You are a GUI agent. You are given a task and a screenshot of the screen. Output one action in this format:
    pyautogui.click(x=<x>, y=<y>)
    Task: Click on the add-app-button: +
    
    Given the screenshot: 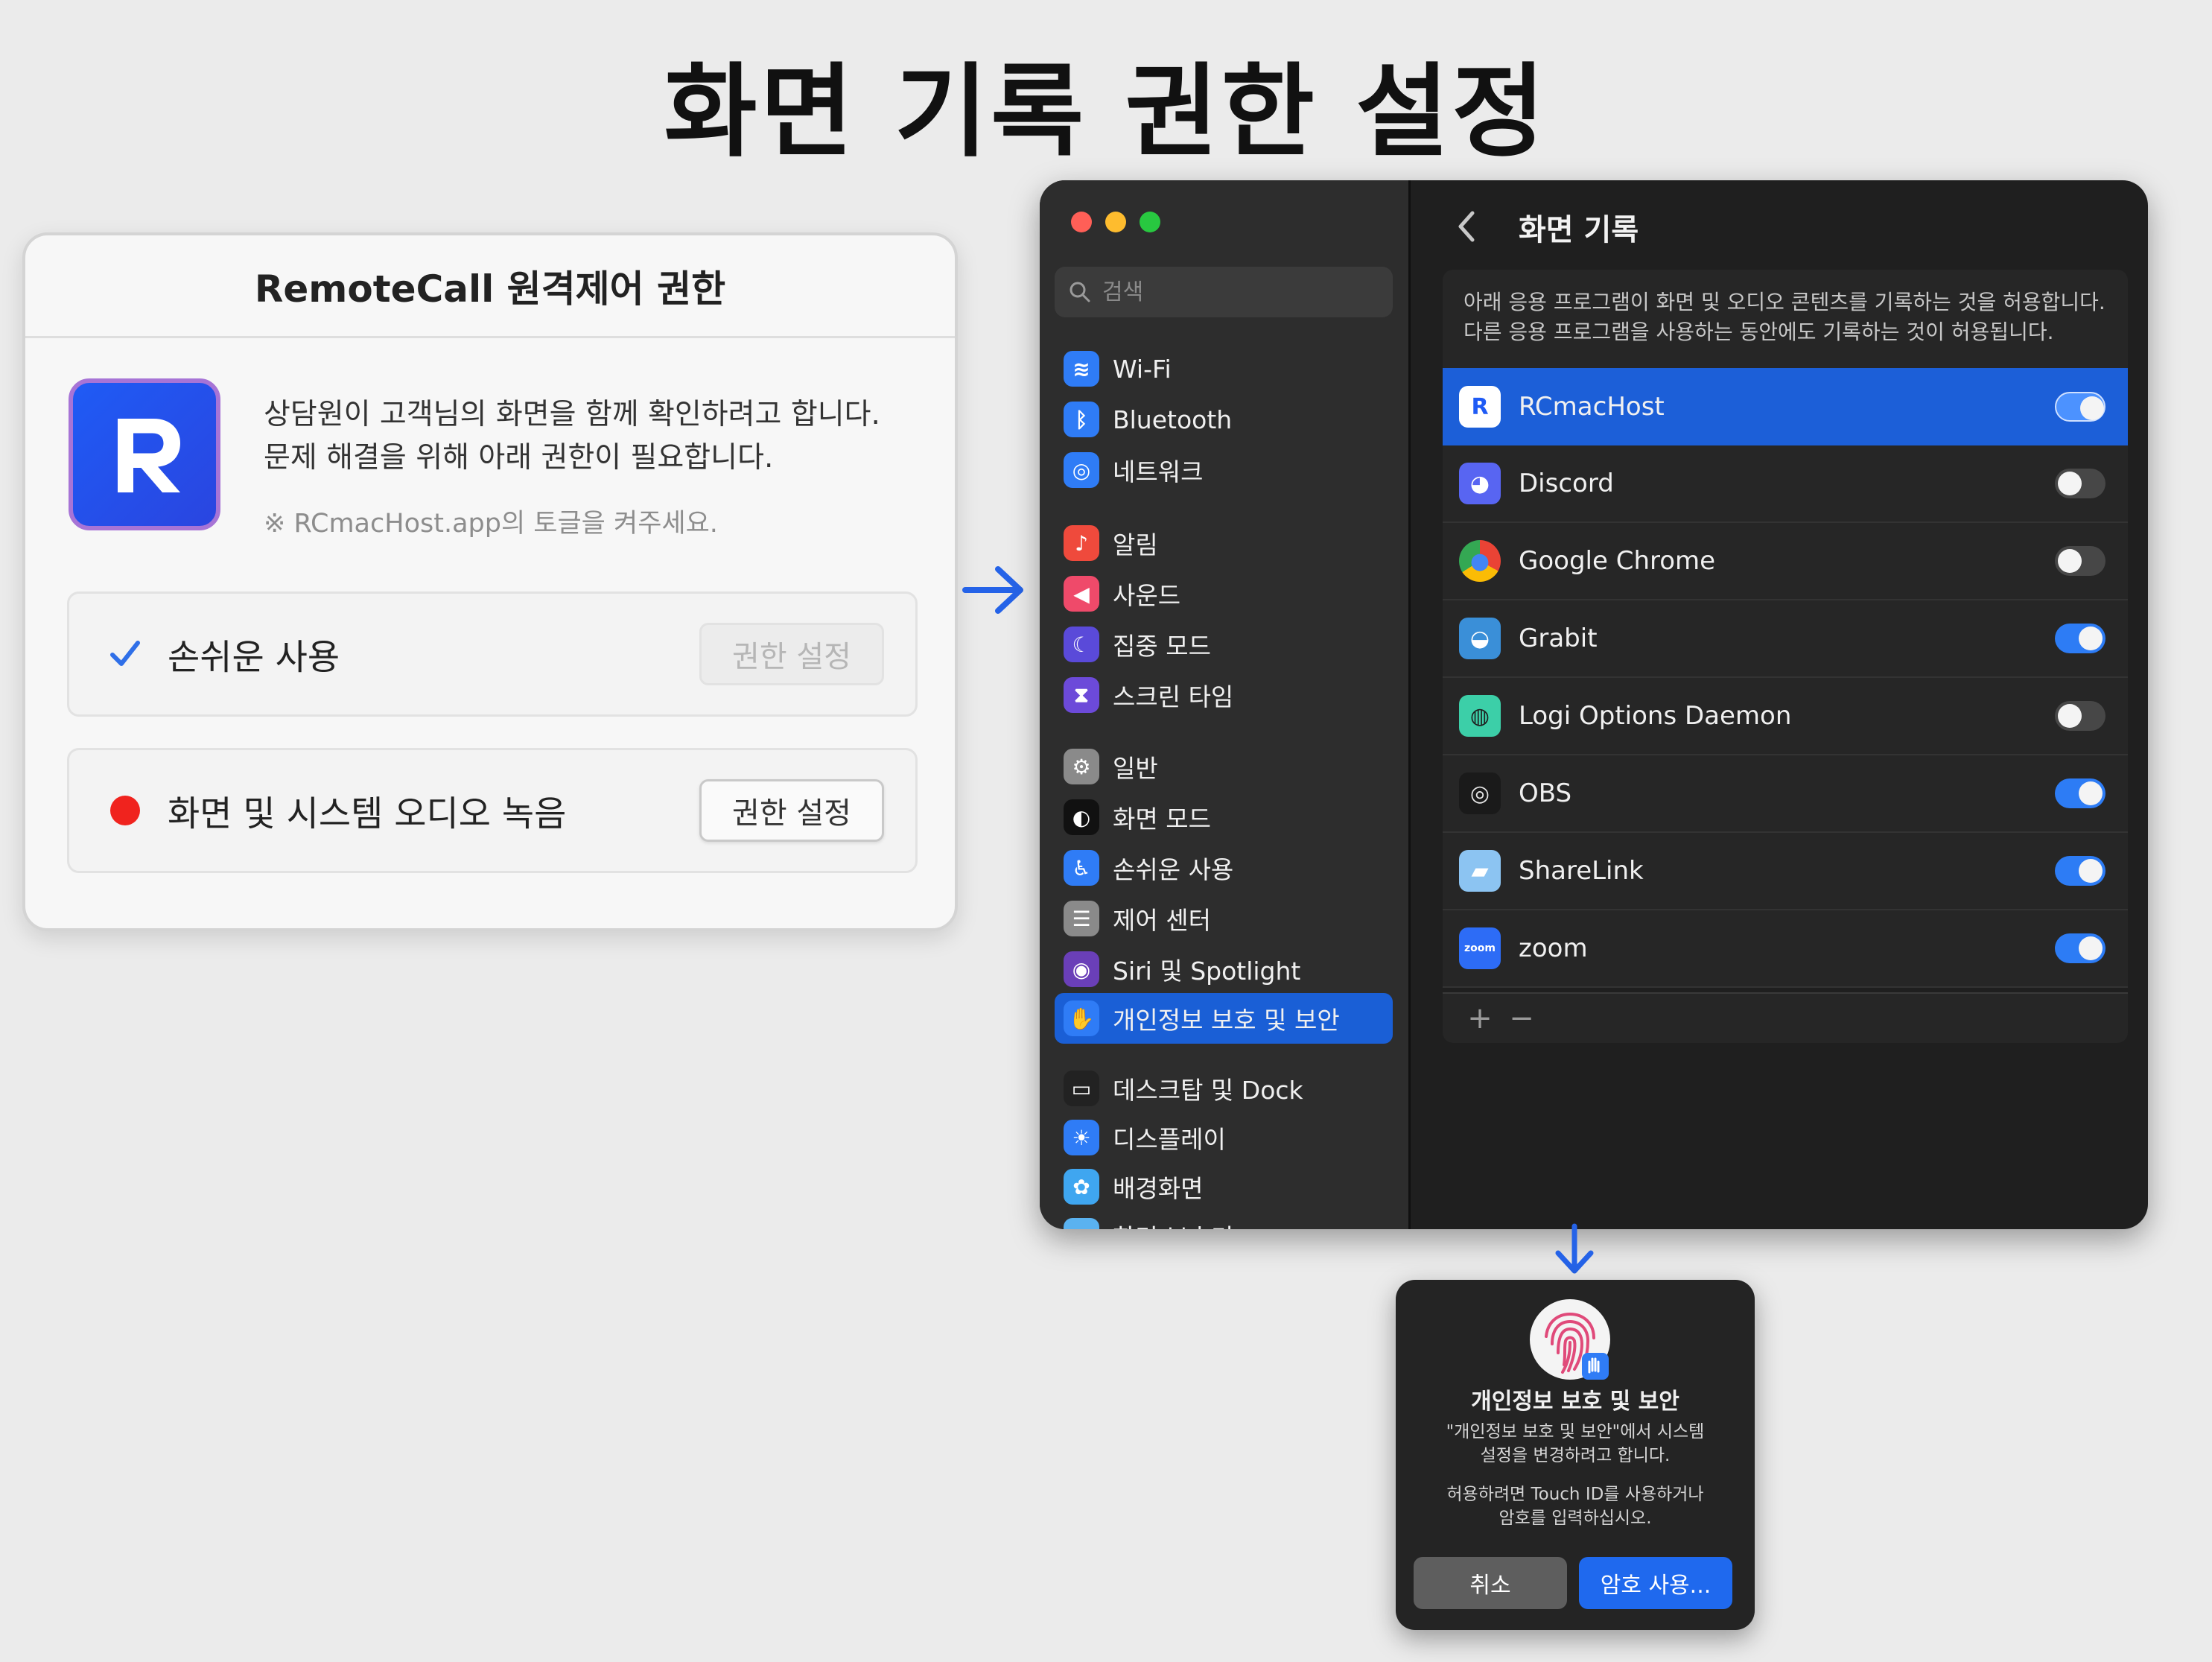 What is the action you would take?
    pyautogui.click(x=1480, y=1018)
    